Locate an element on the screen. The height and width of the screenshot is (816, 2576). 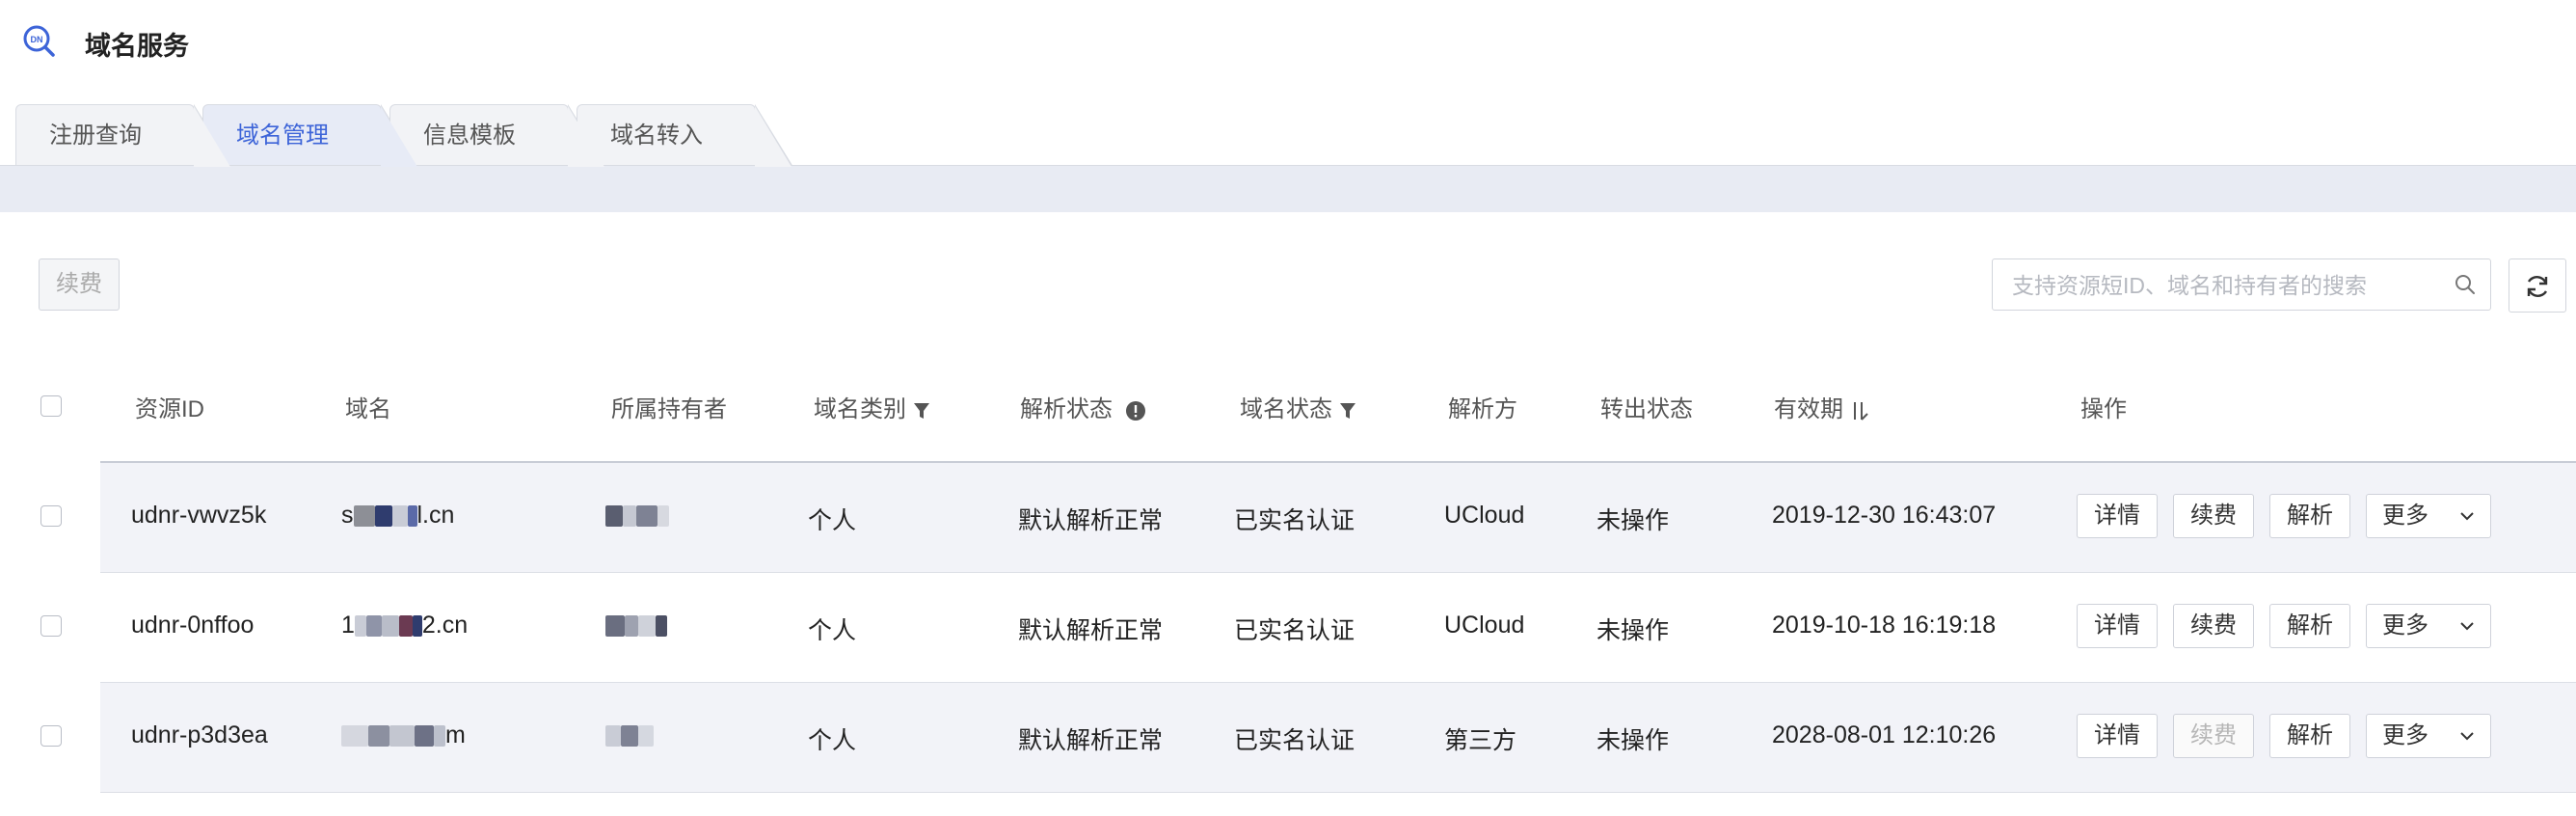
svg-text: DN is located at coordinates (37, 39).